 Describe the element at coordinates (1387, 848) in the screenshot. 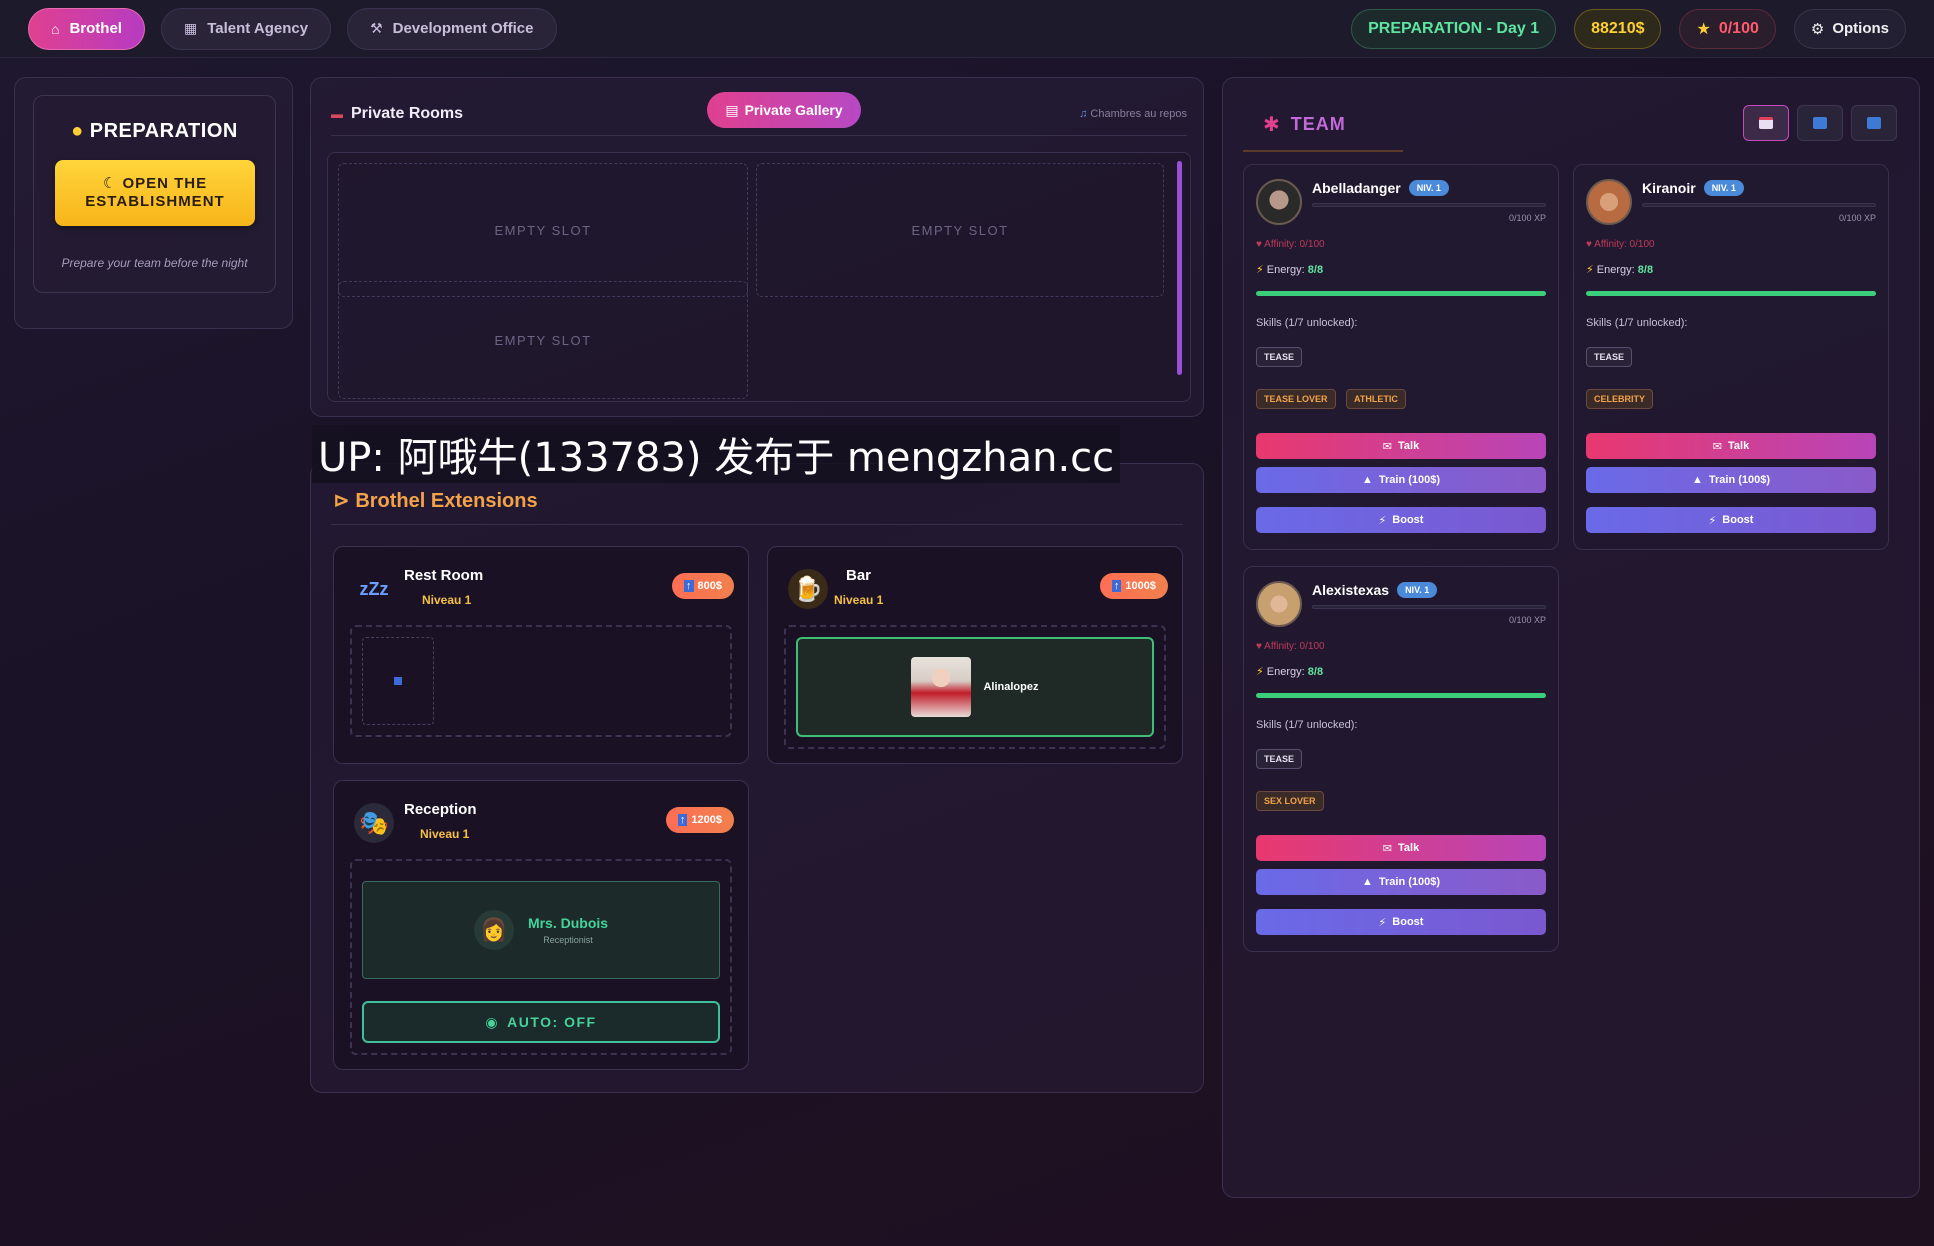

I see `chat-icon: ✉` at that location.